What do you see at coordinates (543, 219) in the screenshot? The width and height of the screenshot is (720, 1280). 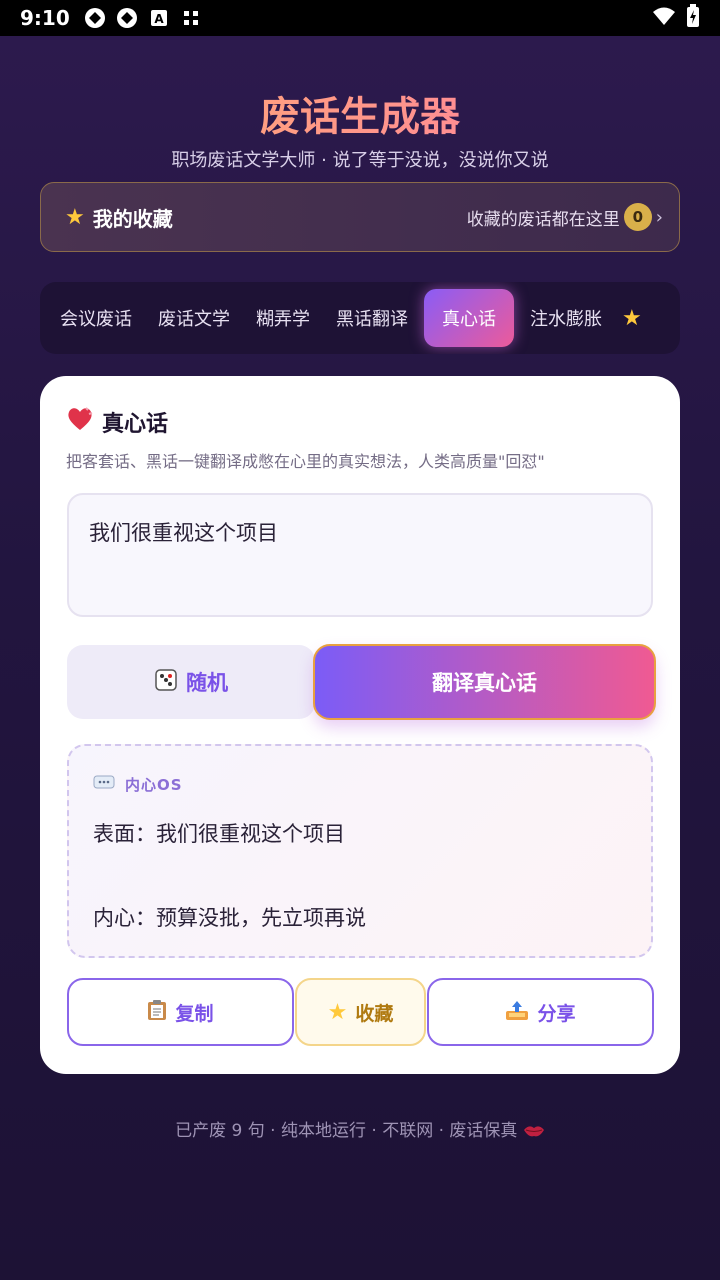 I see `favorites-hint: 收藏的废话都在这里` at bounding box center [543, 219].